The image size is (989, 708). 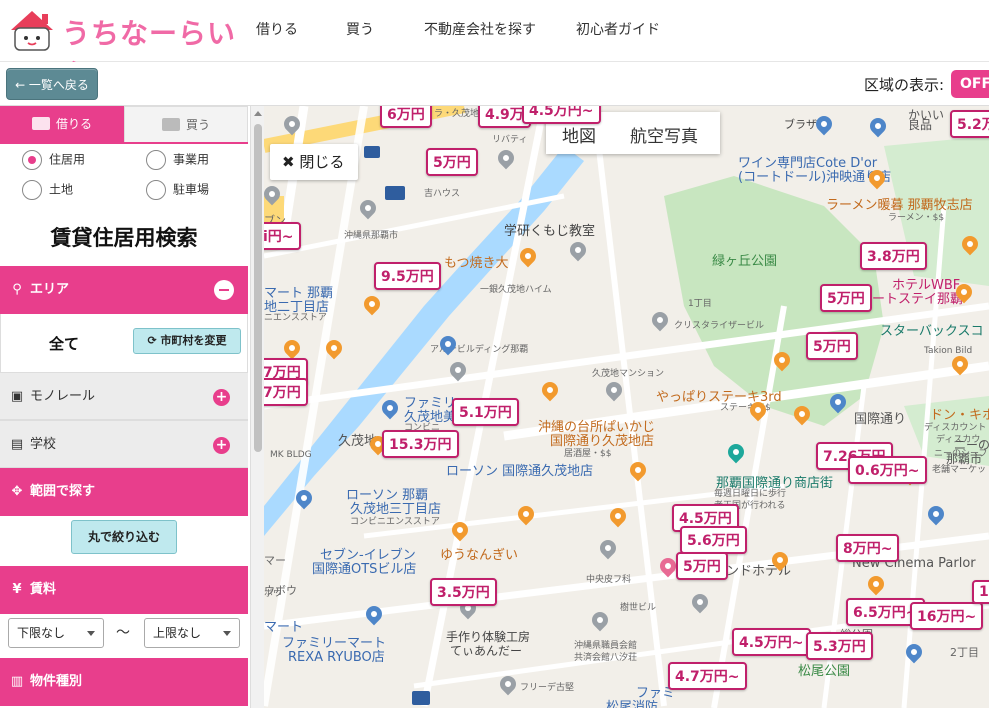 I want to click on train-icon: ▣, so click(x=17, y=396).